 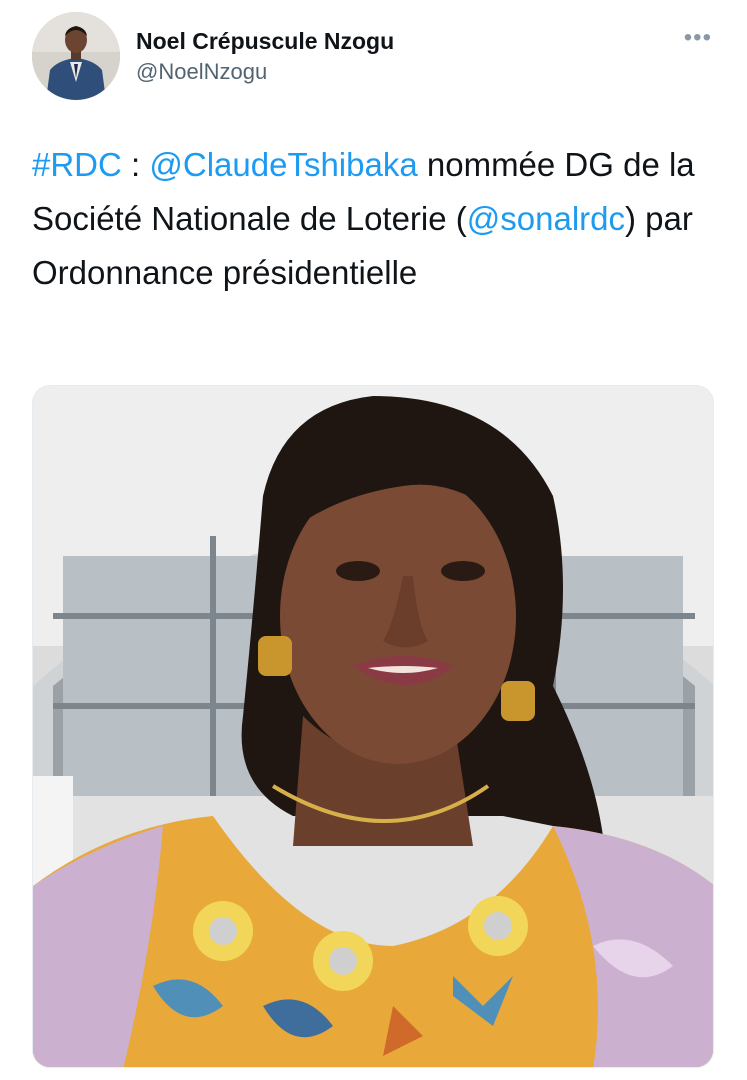 I want to click on author-display-name: Noel Crépuscule Nzogu, so click(x=265, y=41).